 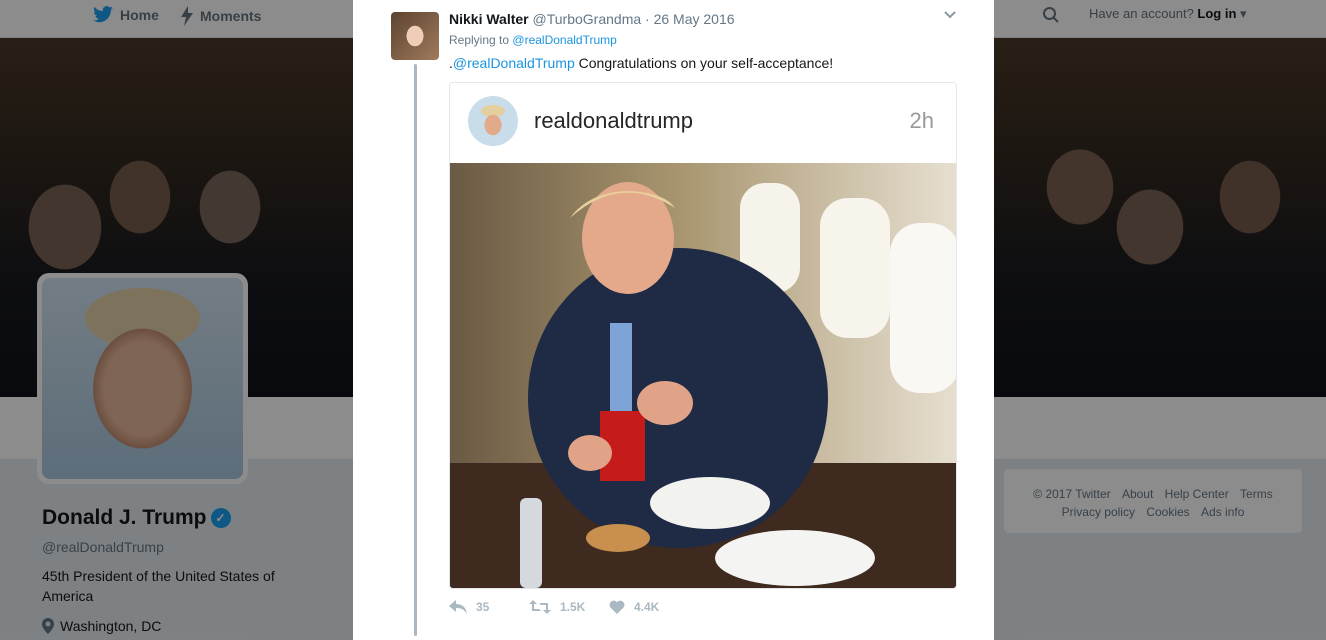 What do you see at coordinates (415, 350) in the screenshot?
I see `thread-line` at bounding box center [415, 350].